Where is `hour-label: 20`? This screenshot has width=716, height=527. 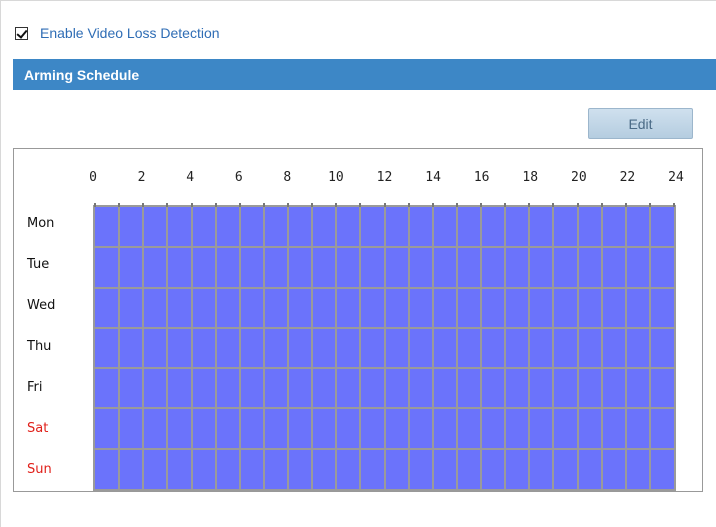
hour-label: 20 is located at coordinates (579, 177).